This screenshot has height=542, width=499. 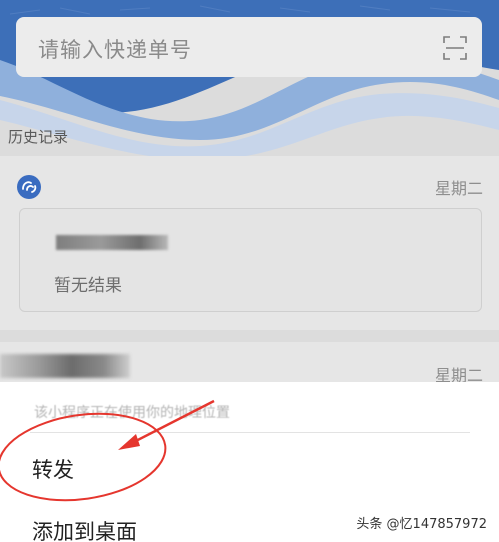 I want to click on tracking-status: 暂无结果, so click(x=88, y=286).